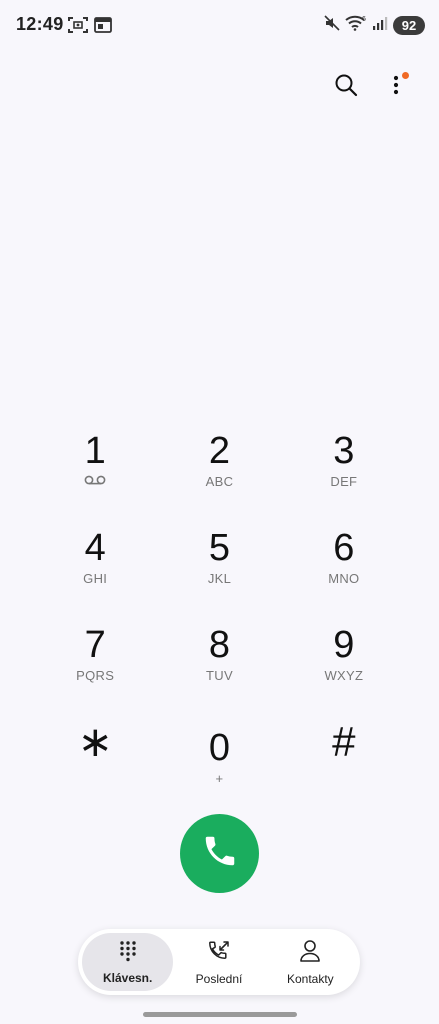 This screenshot has height=1024, width=439. Describe the element at coordinates (219, 451) in the screenshot. I see `key-digit: 2` at that location.